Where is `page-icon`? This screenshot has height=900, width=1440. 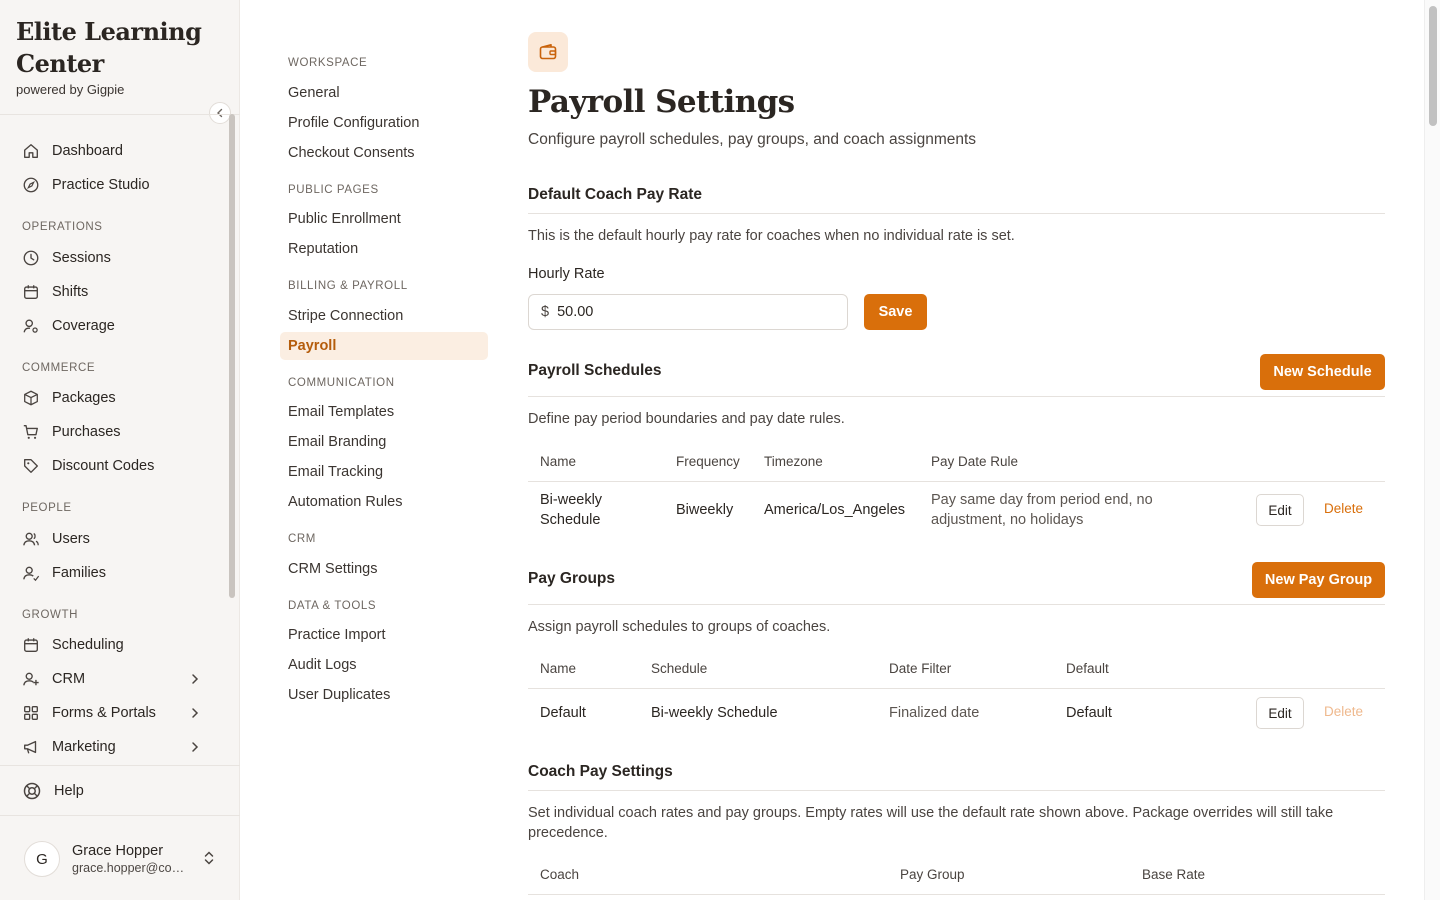
page-icon is located at coordinates (548, 52).